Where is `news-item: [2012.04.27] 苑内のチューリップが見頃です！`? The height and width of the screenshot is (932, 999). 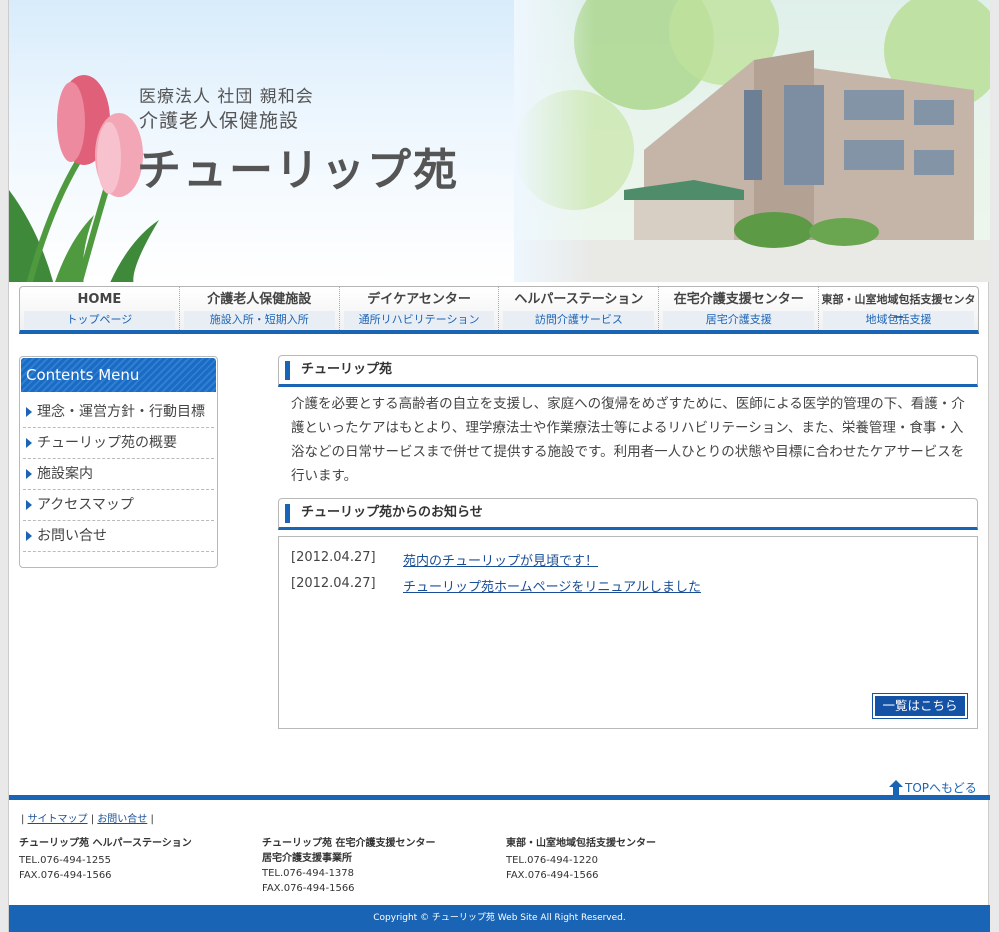 news-item: [2012.04.27] 苑内のチューリップが見頃です！ is located at coordinates (444, 559).